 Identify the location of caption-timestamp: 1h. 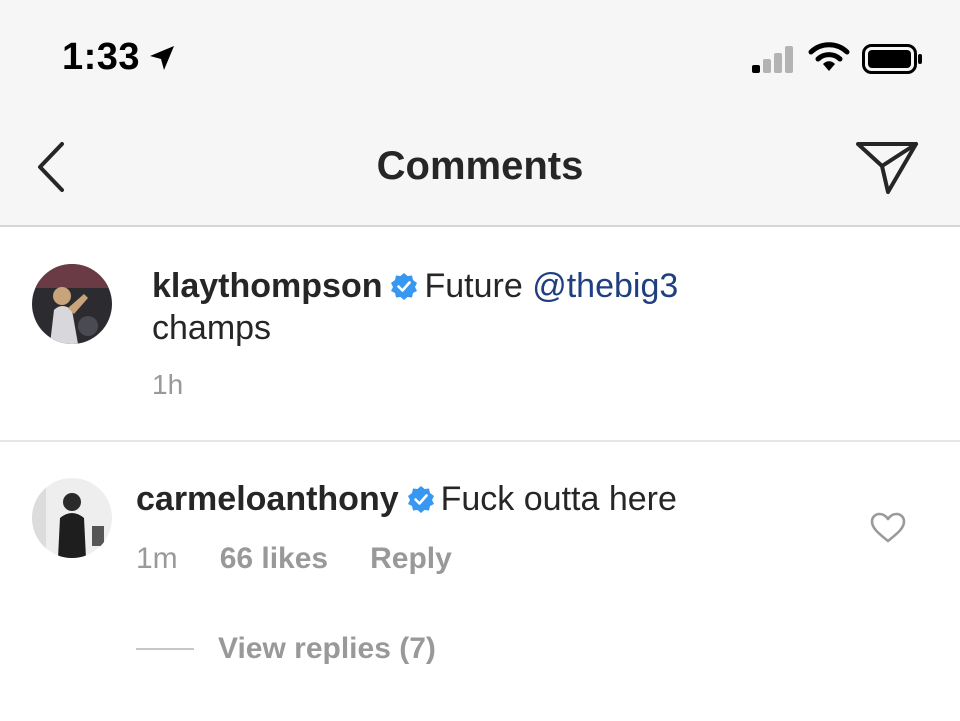
(168, 384).